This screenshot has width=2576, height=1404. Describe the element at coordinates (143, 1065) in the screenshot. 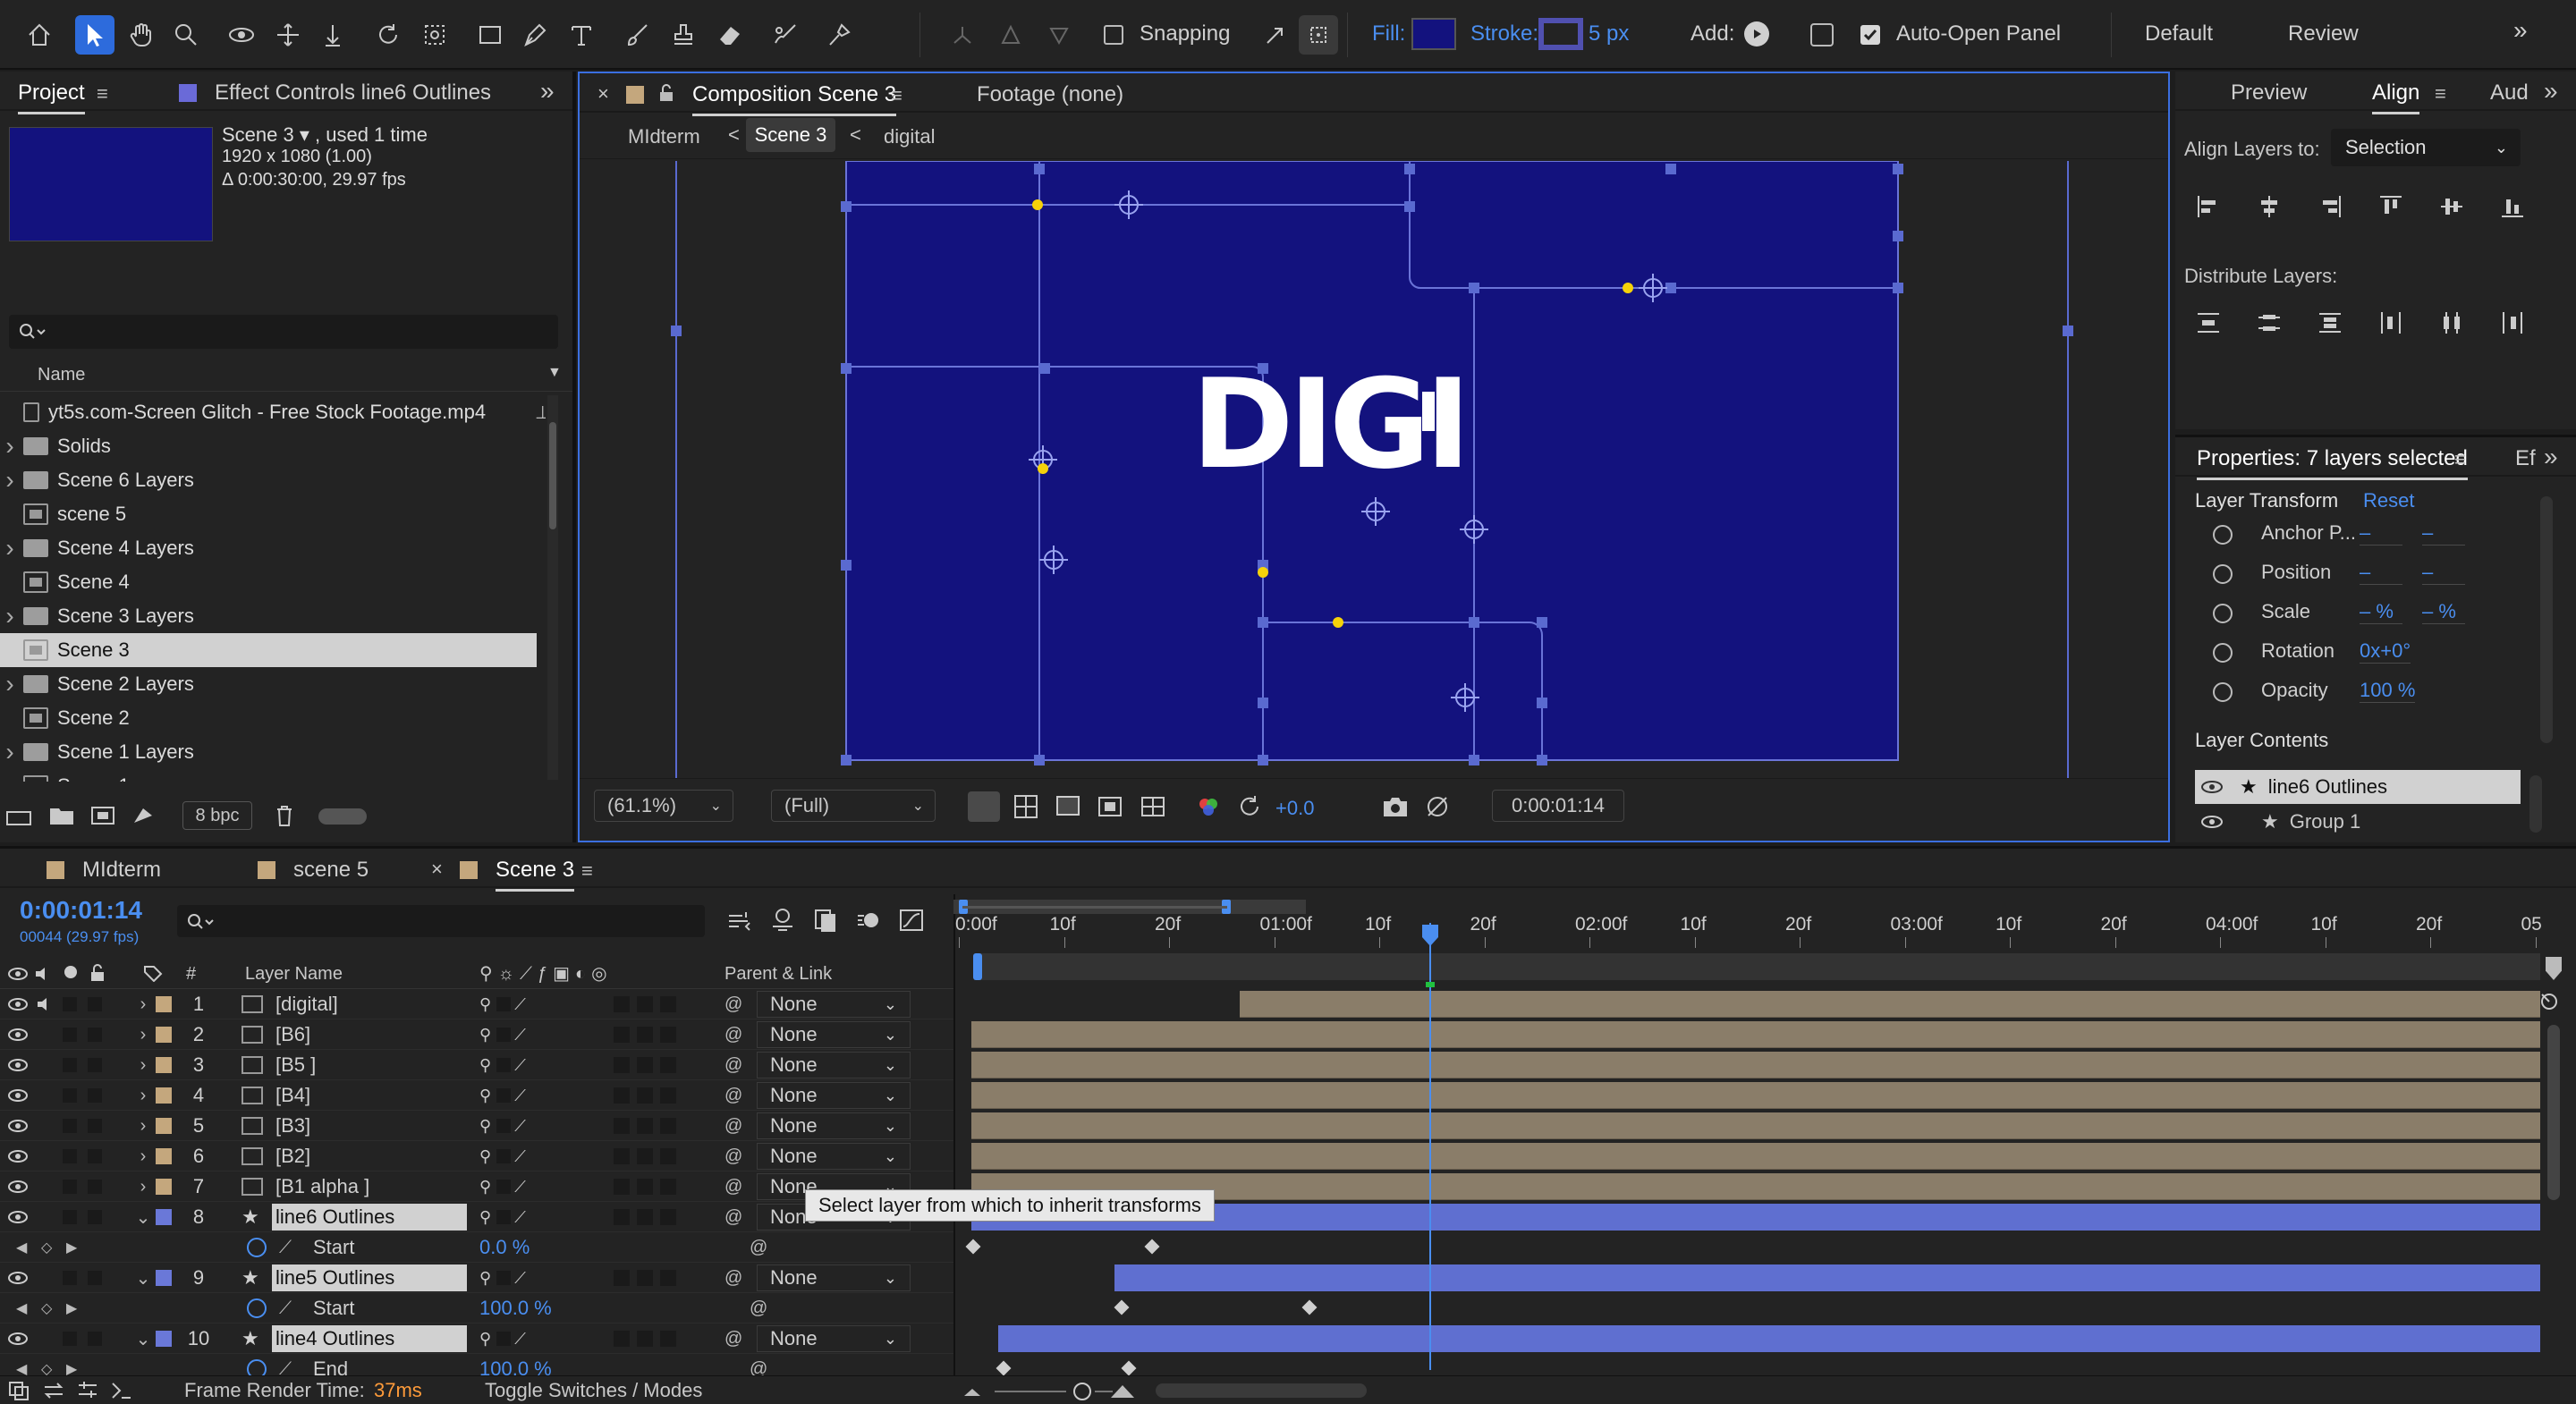

I see `twirl-arrow-icon: ›` at that location.